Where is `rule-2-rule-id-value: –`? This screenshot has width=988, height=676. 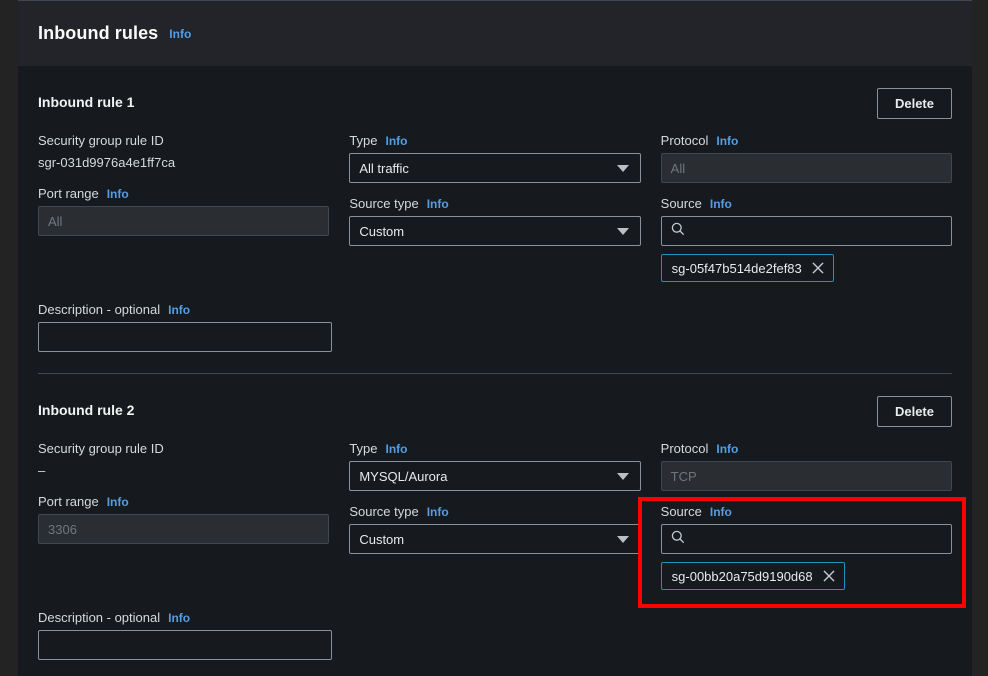 rule-2-rule-id-value: – is located at coordinates (42, 470).